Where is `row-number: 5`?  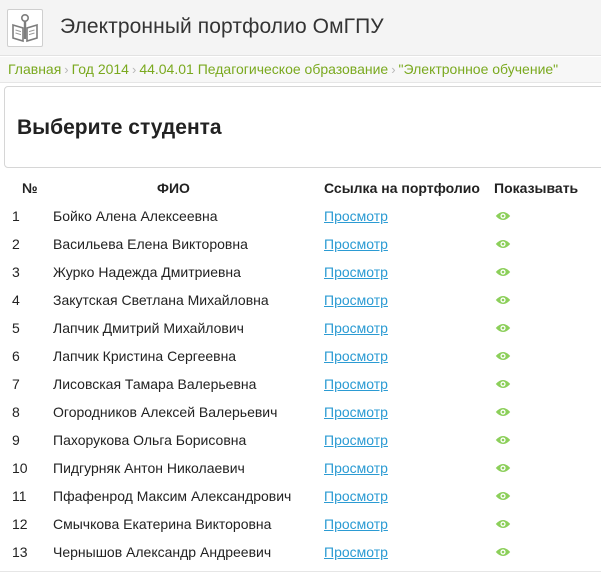
row-number: 5 is located at coordinates (16, 328).